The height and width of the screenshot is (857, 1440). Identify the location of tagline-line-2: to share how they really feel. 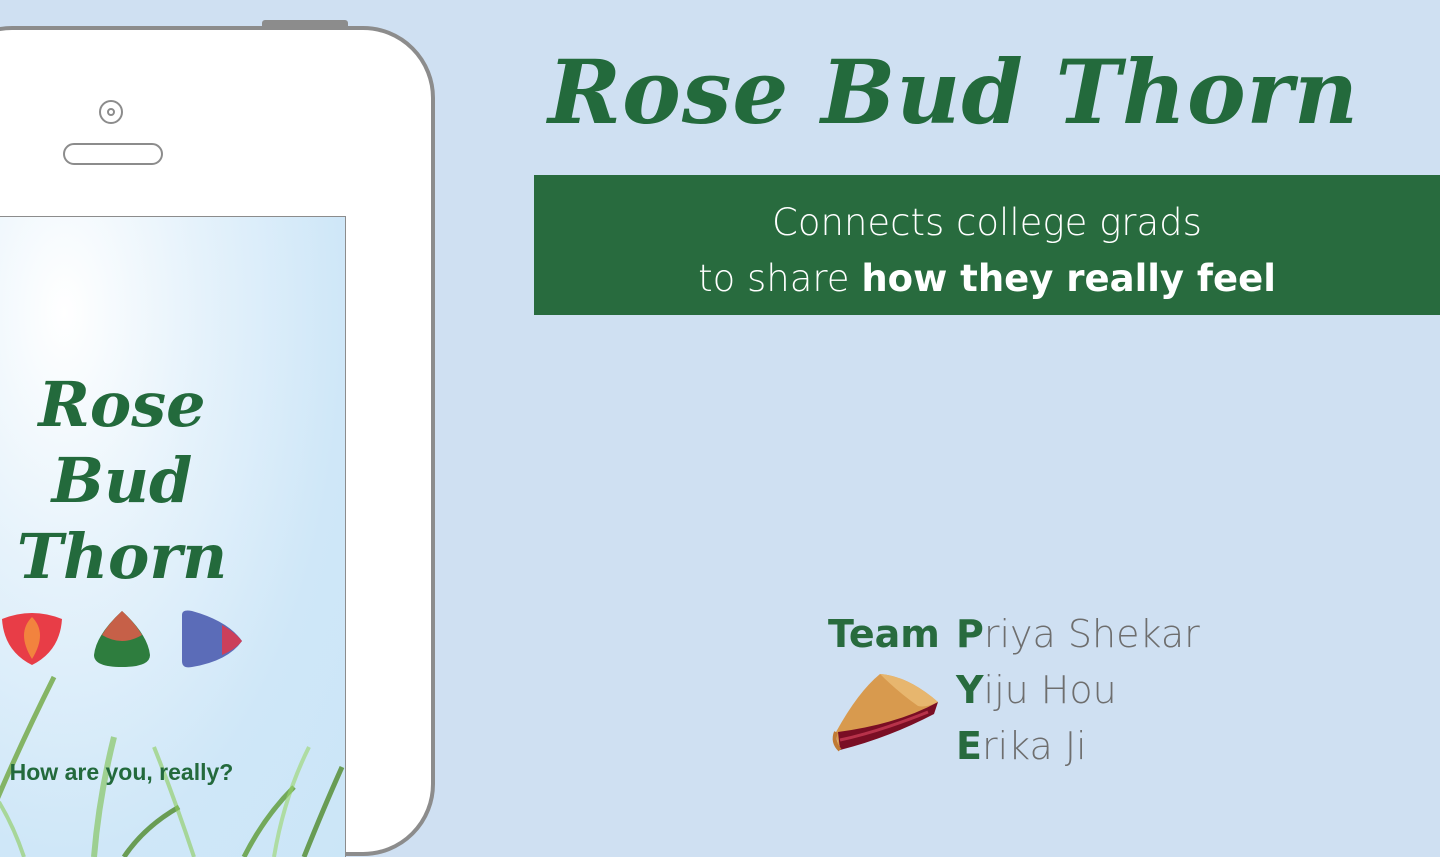
(987, 279).